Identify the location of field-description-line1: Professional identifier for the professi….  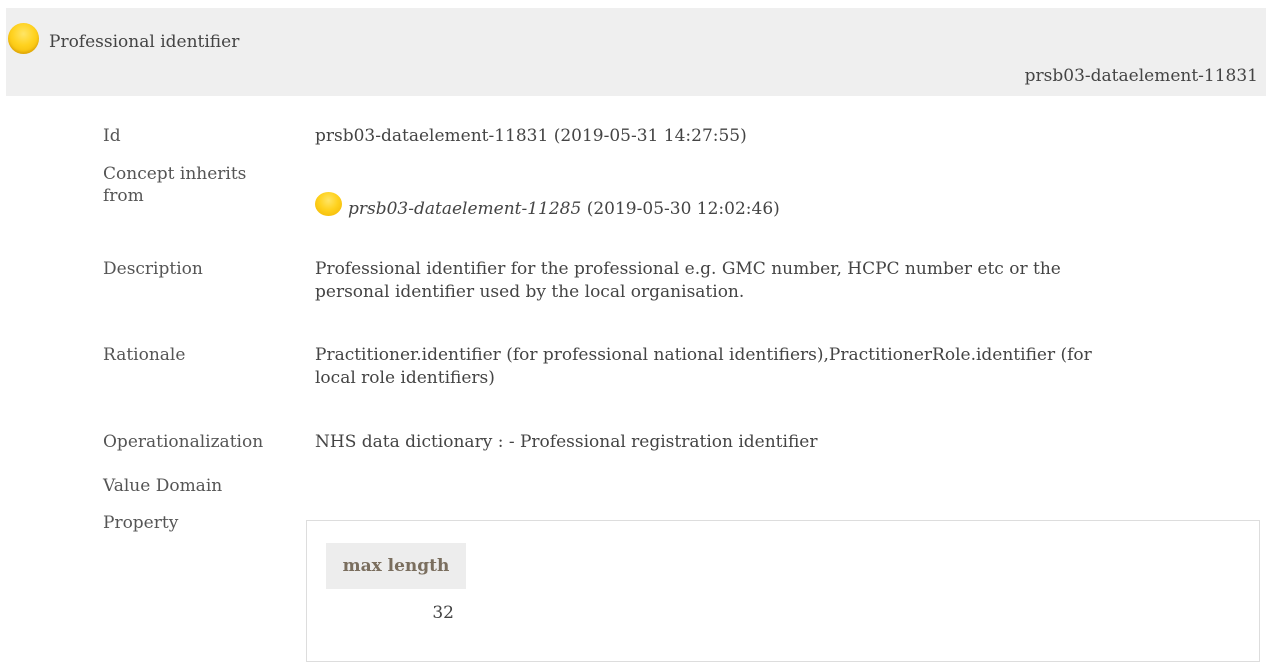
(688, 269).